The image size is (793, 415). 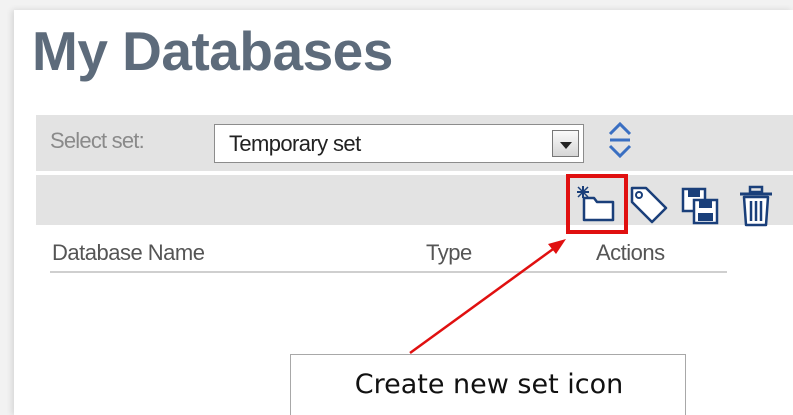 What do you see at coordinates (700, 206) in the screenshot?
I see `save-icon` at bounding box center [700, 206].